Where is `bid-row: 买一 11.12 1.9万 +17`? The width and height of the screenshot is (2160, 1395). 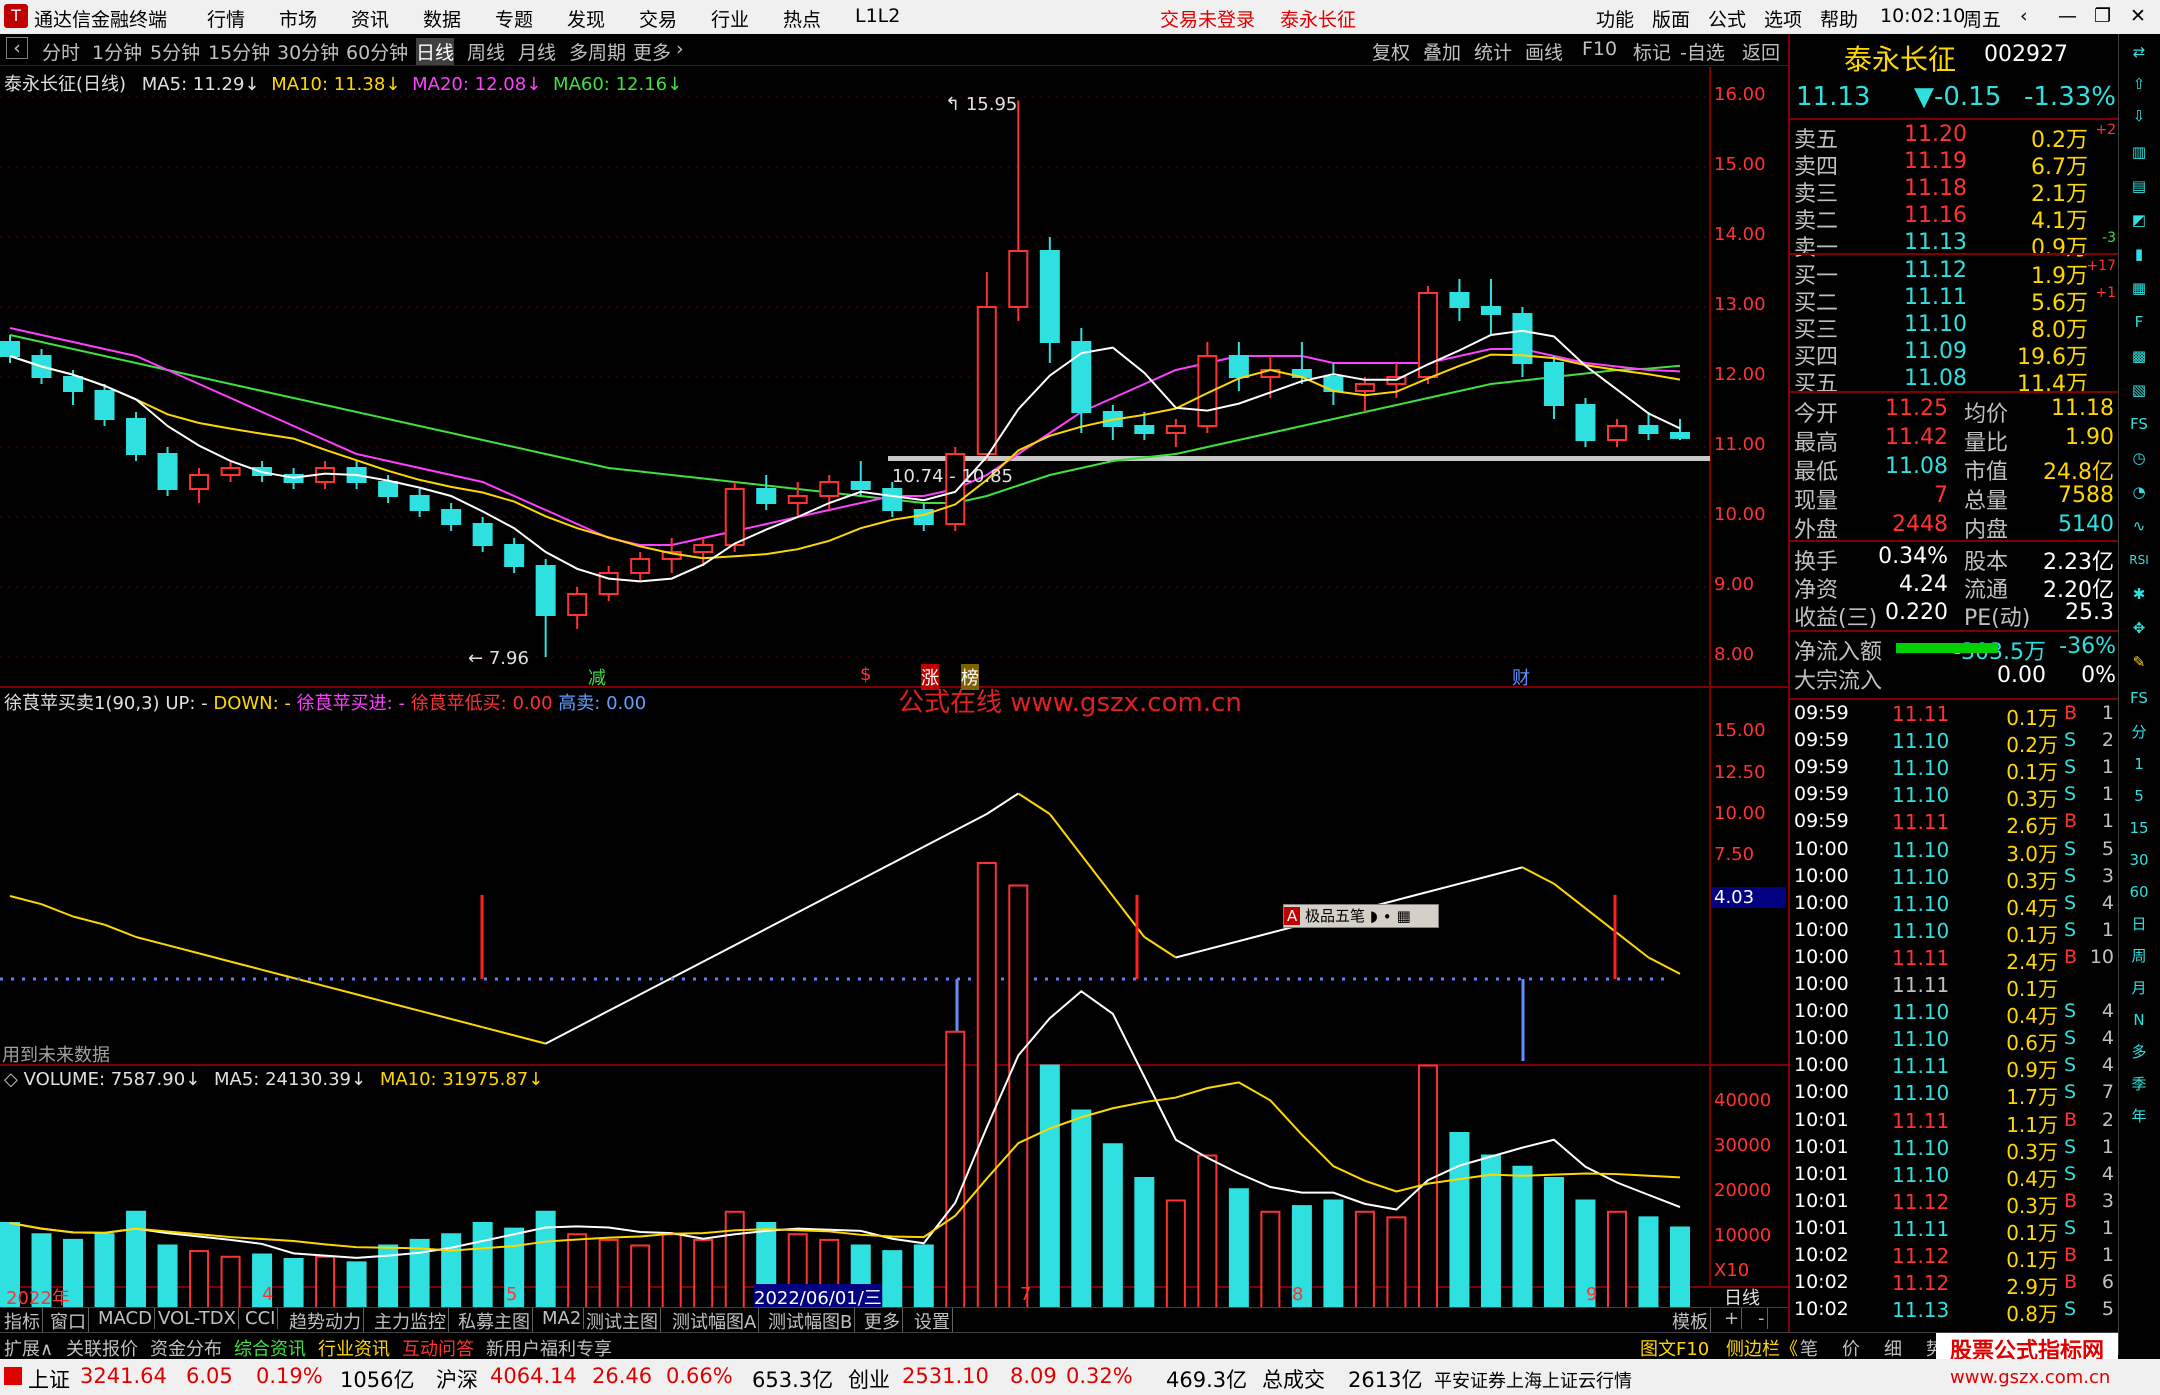 bid-row: 买一 11.12 1.9万 +17 is located at coordinates (1955, 273).